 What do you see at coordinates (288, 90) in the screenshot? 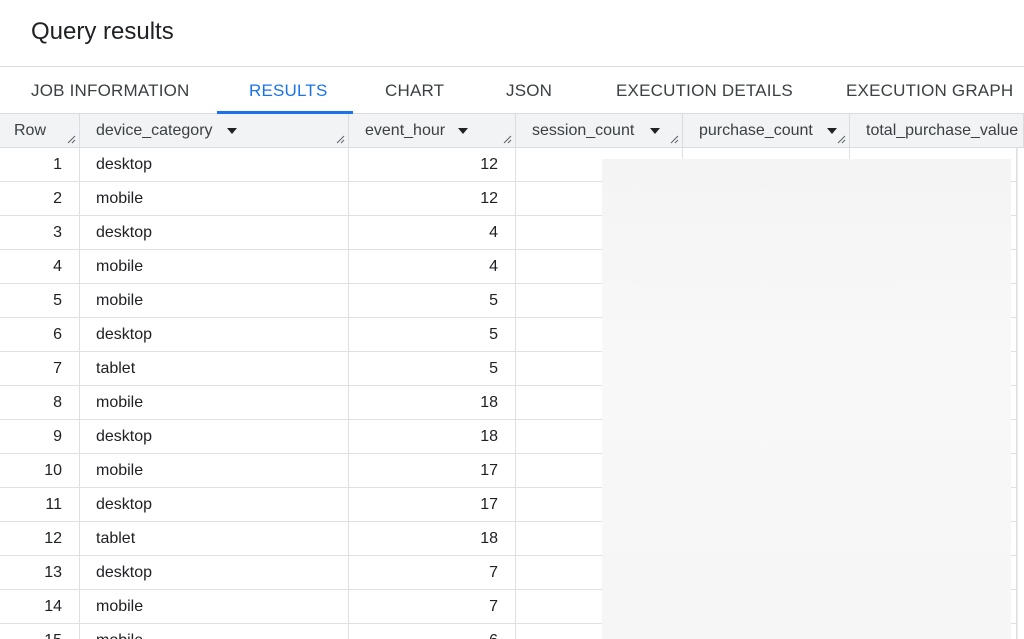
I see `tab-results: RESULTS` at bounding box center [288, 90].